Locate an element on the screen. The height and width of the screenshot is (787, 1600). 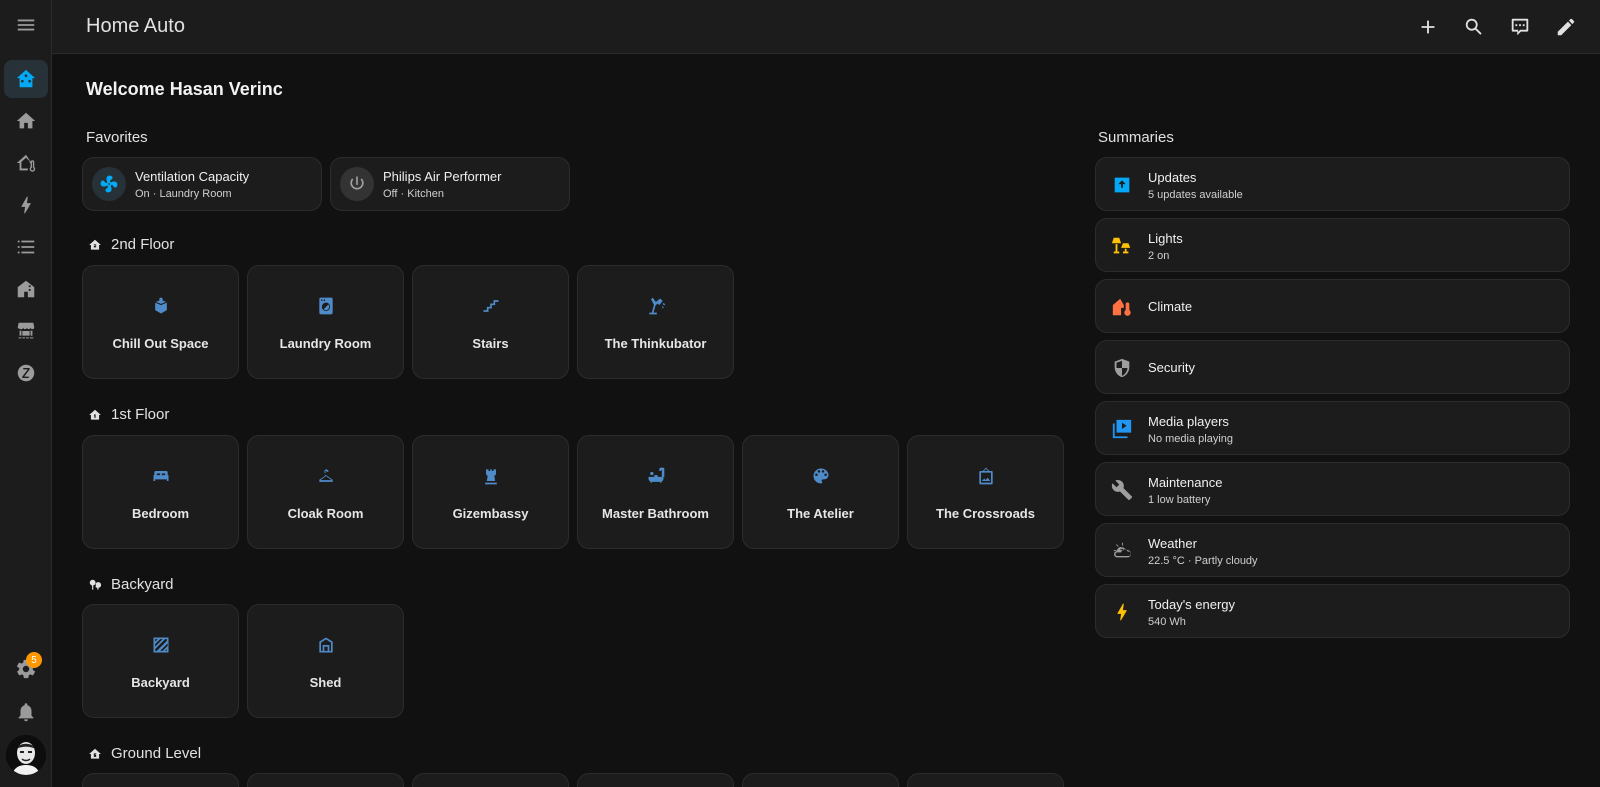
search-icon is located at coordinates (1473, 26).